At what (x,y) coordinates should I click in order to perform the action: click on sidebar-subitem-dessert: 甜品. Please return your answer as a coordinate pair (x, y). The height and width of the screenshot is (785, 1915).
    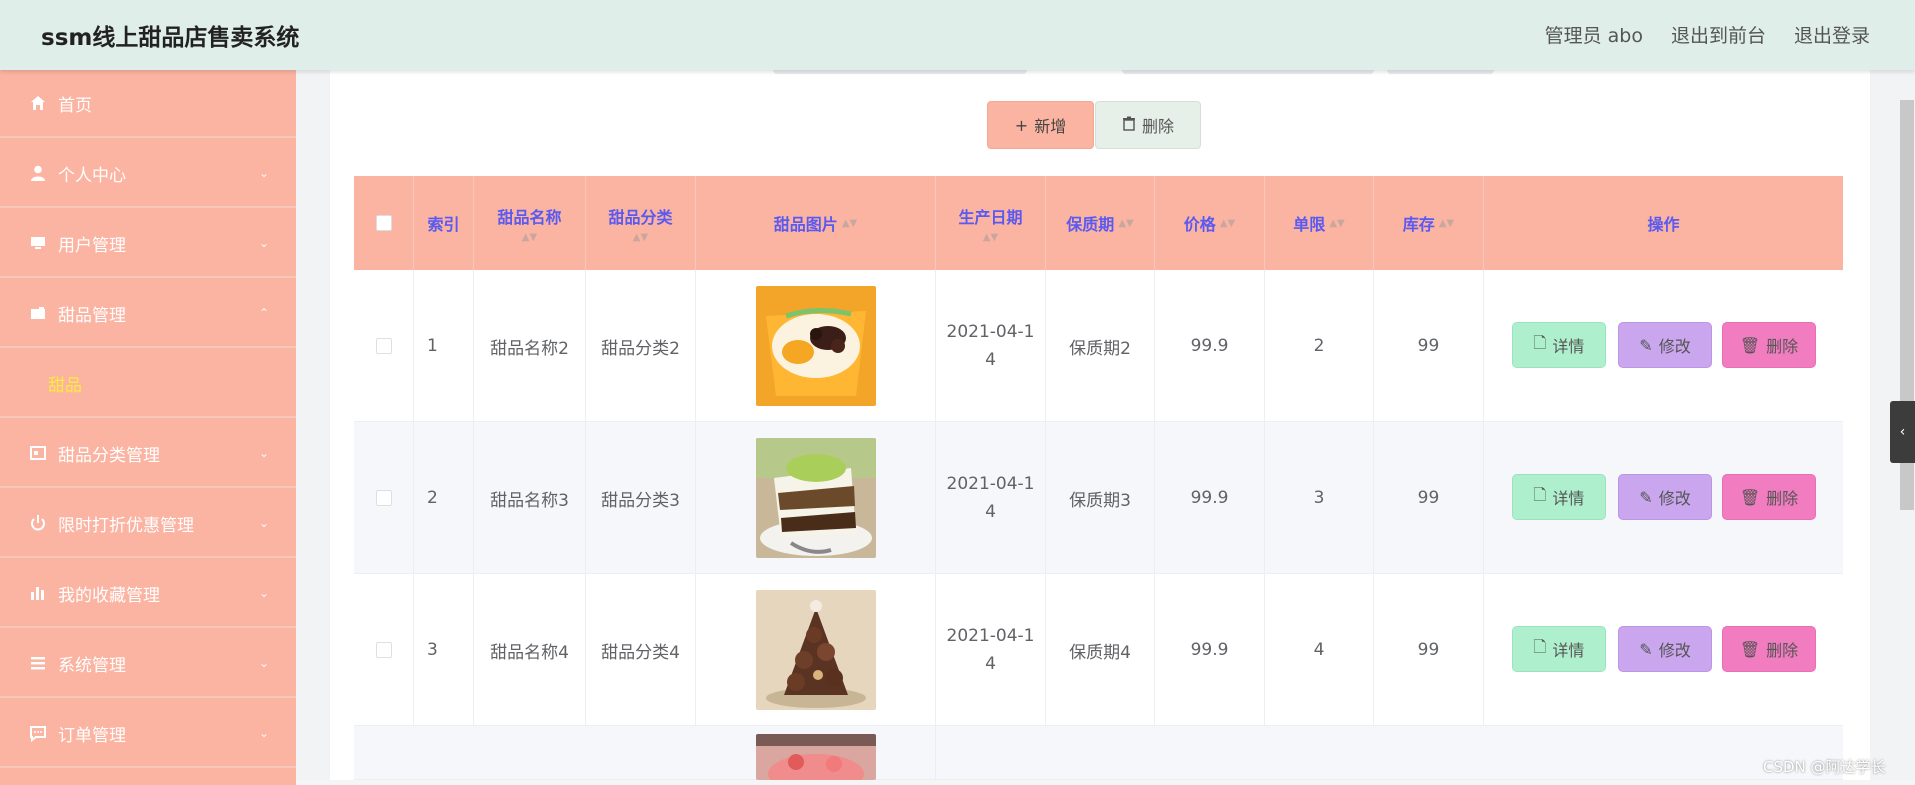
    Looking at the image, I should click on (148, 384).